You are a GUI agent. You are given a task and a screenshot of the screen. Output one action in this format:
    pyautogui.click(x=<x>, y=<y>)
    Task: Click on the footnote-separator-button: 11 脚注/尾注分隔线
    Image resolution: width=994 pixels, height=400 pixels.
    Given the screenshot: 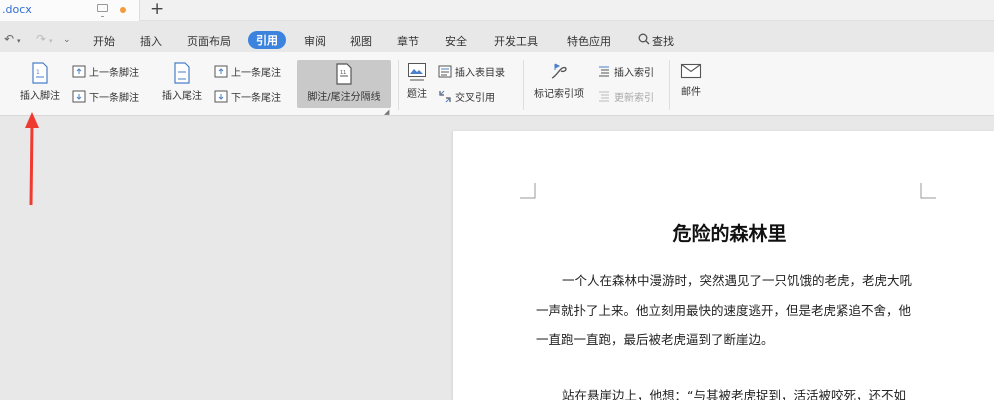 What is the action you would take?
    pyautogui.click(x=344, y=84)
    